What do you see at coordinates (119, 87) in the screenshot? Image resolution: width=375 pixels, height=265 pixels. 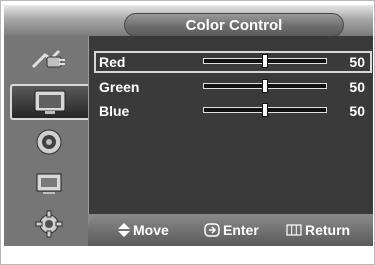 I see `control-label-green: Green` at bounding box center [119, 87].